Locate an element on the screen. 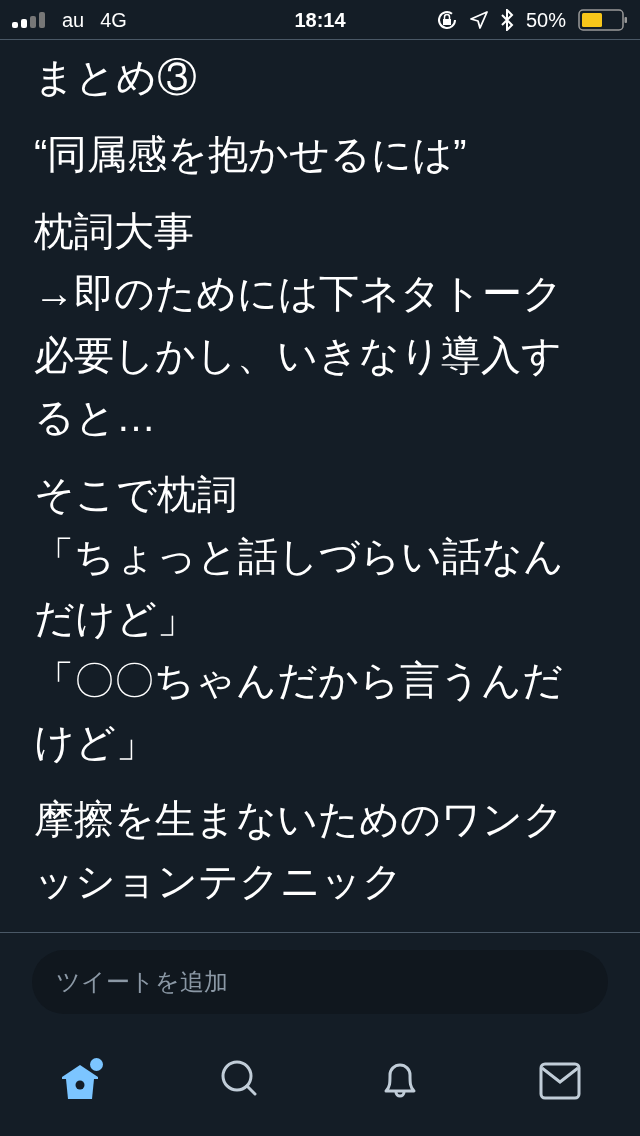 The width and height of the screenshot is (640, 1136). tweet-text-line: だけど」 is located at coordinates (116, 618).